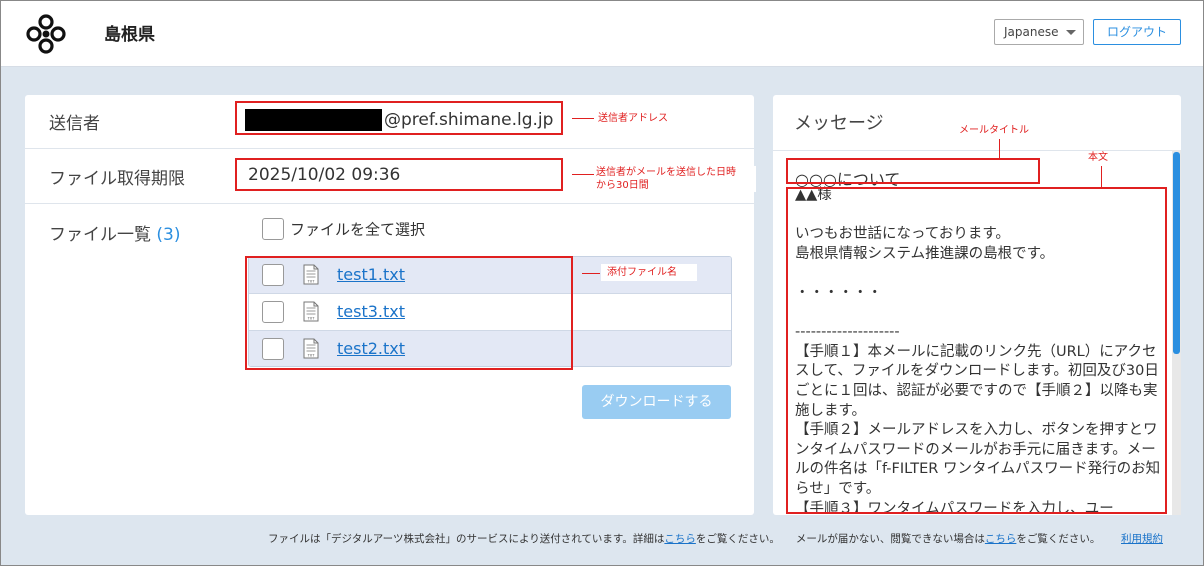  I want to click on download-button: ダウンロードする, so click(656, 402).